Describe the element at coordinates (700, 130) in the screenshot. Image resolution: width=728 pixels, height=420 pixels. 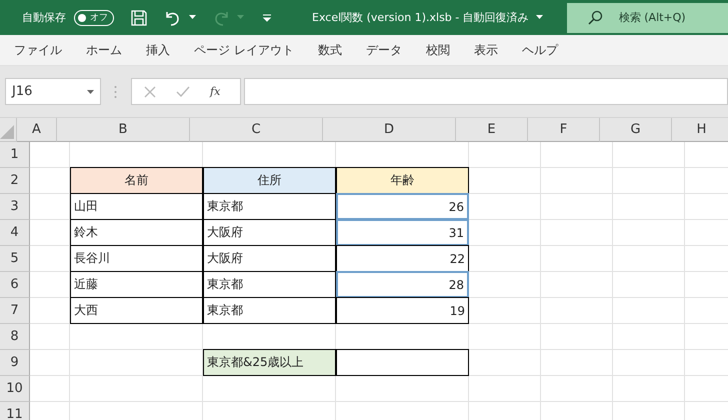
I see `column-header: H` at that location.